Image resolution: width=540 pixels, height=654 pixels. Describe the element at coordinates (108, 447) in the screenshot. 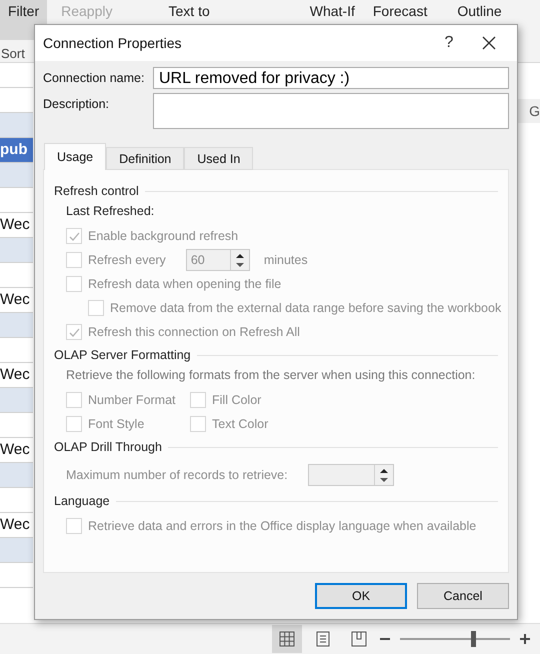

I see `section-title: OLAP Drill Through` at that location.